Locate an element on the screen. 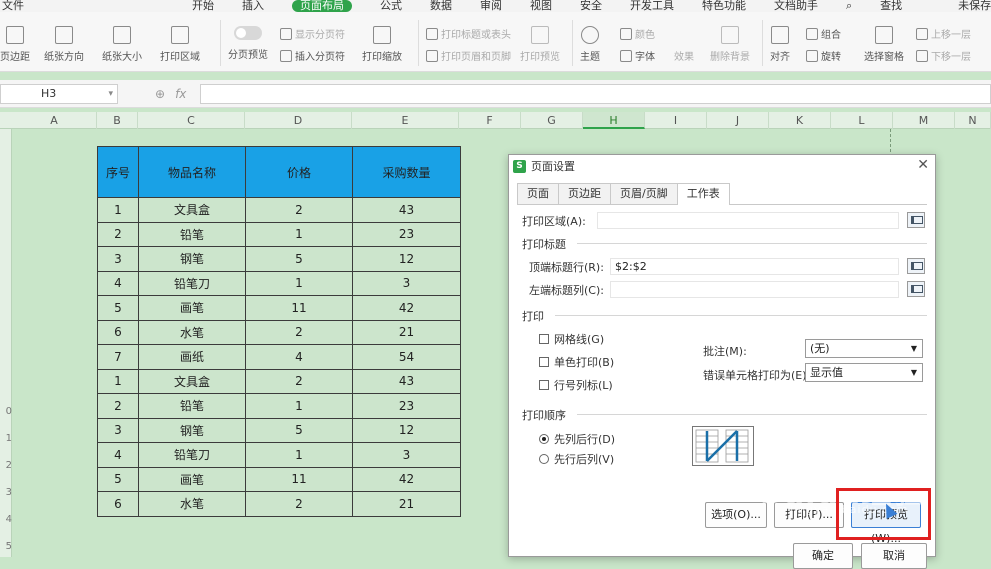 The height and width of the screenshot is (569, 991). orientation-button: 纸张方向 is located at coordinates (64, 44).